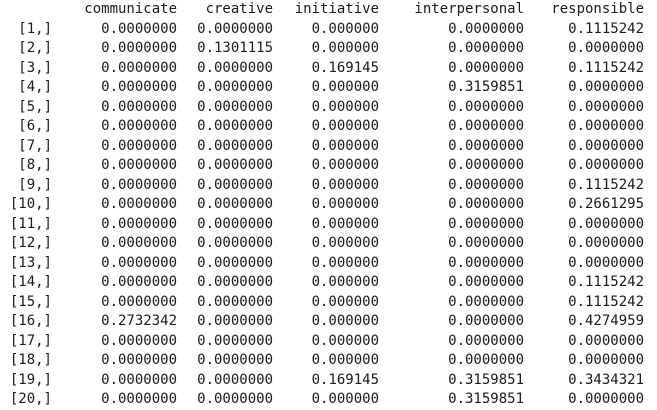  What do you see at coordinates (35, 67) in the screenshot?
I see `row-label: [3,]` at bounding box center [35, 67].